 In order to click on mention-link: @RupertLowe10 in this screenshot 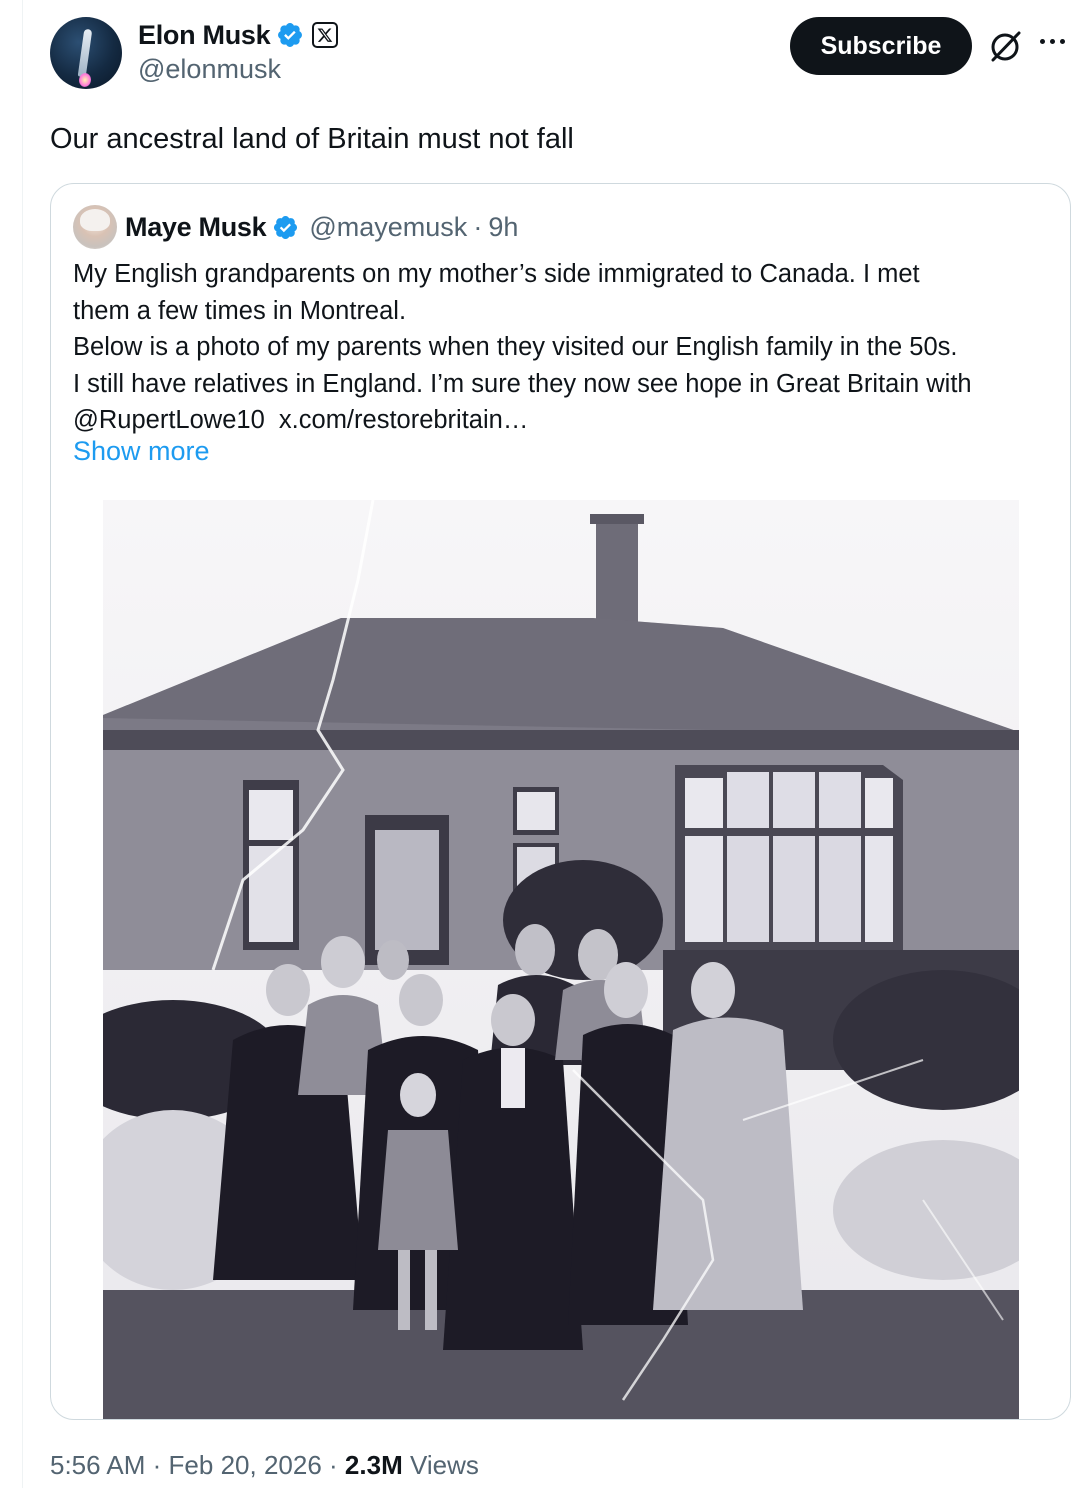, I will do `click(169, 420)`.